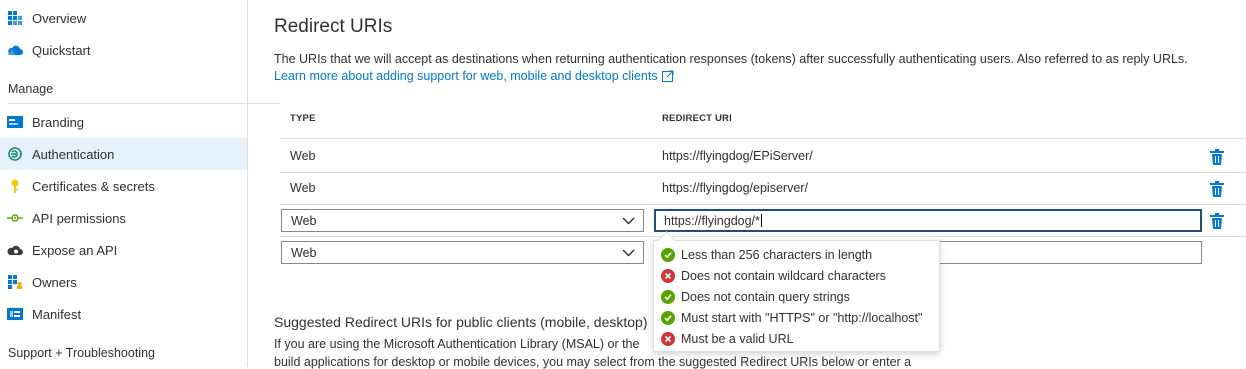  What do you see at coordinates (765, 297) in the screenshot?
I see `validation-text: Does not contain query strings` at bounding box center [765, 297].